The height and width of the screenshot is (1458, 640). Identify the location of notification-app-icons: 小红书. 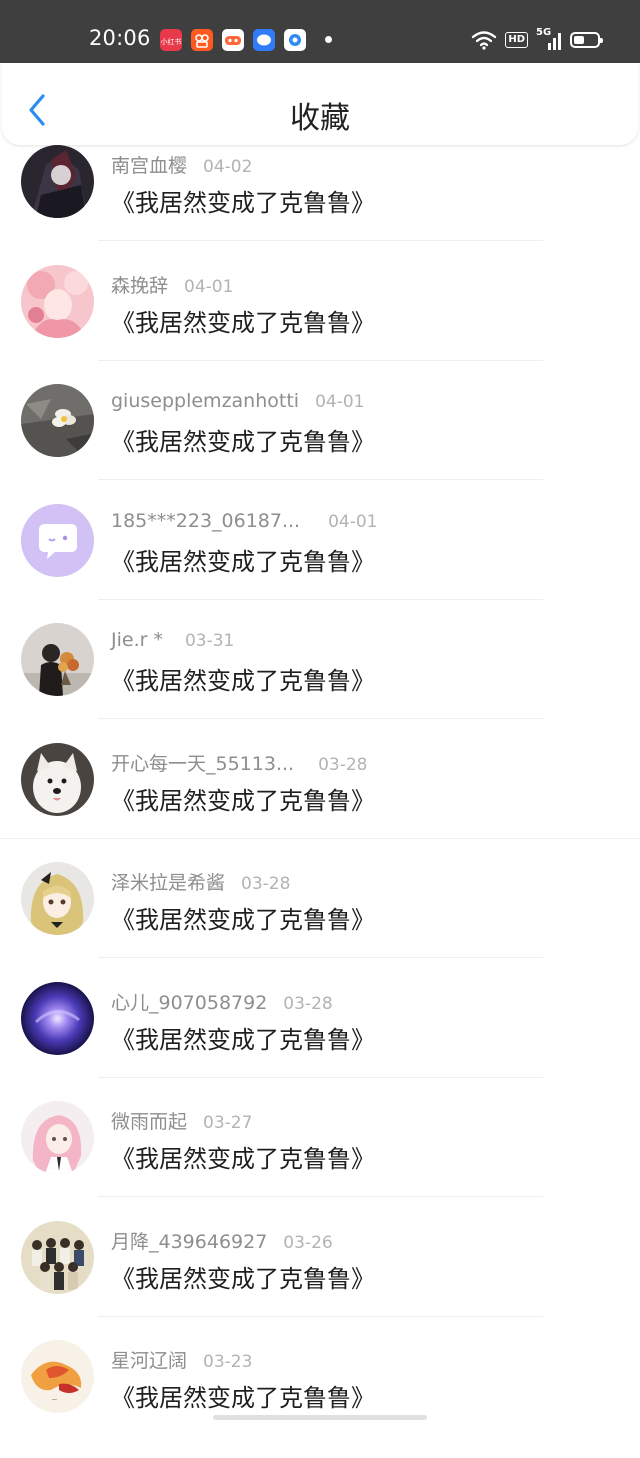
(233, 40).